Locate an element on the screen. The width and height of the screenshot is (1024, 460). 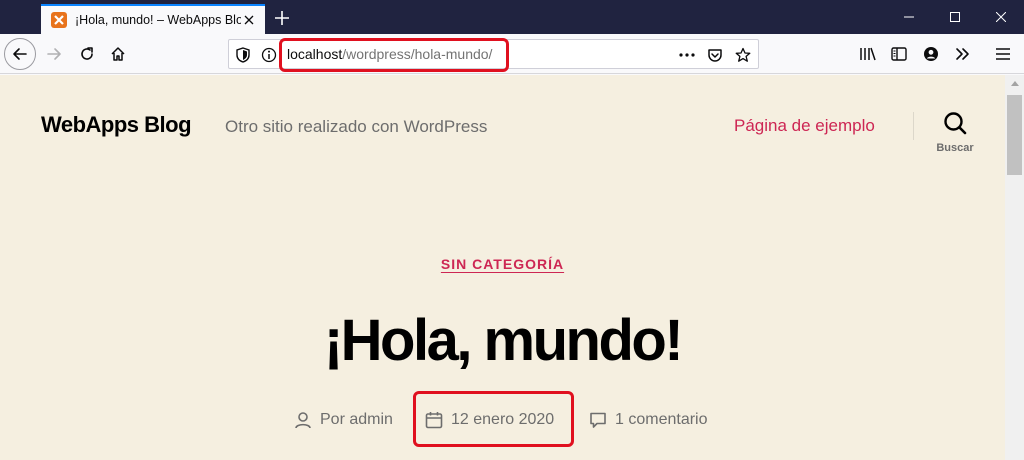
post-title: ¡Hola, mundo! is located at coordinates (503, 340).